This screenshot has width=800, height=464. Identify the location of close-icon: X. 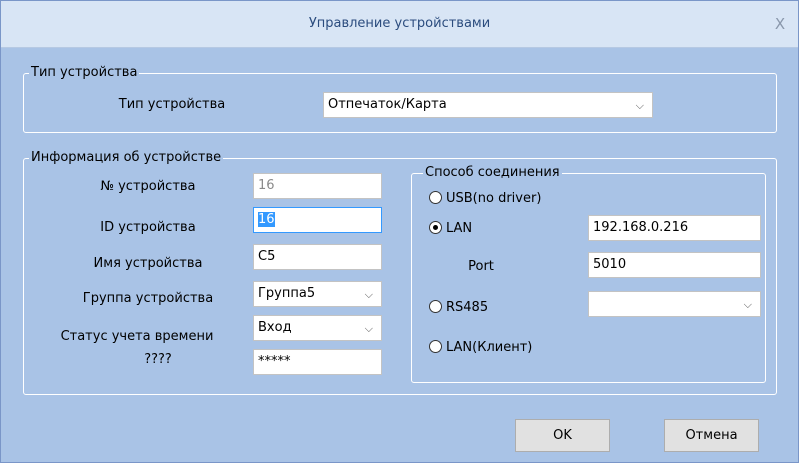
(780, 24).